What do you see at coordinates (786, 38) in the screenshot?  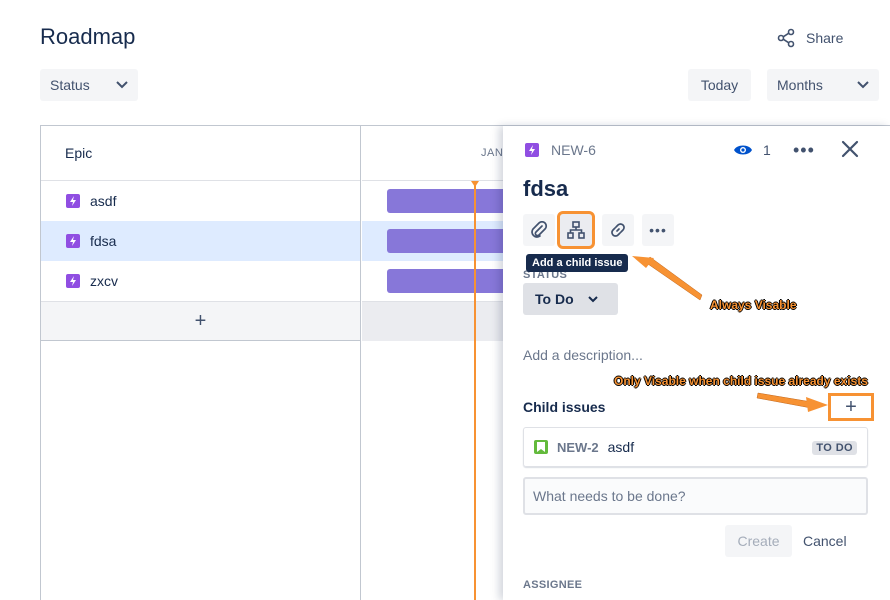 I see `share-icon` at bounding box center [786, 38].